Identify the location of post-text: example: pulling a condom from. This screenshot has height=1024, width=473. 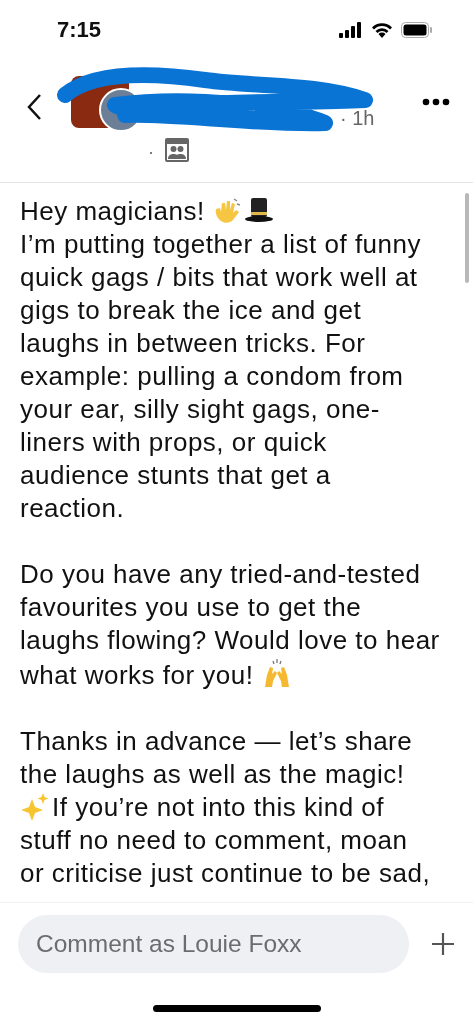
(212, 376).